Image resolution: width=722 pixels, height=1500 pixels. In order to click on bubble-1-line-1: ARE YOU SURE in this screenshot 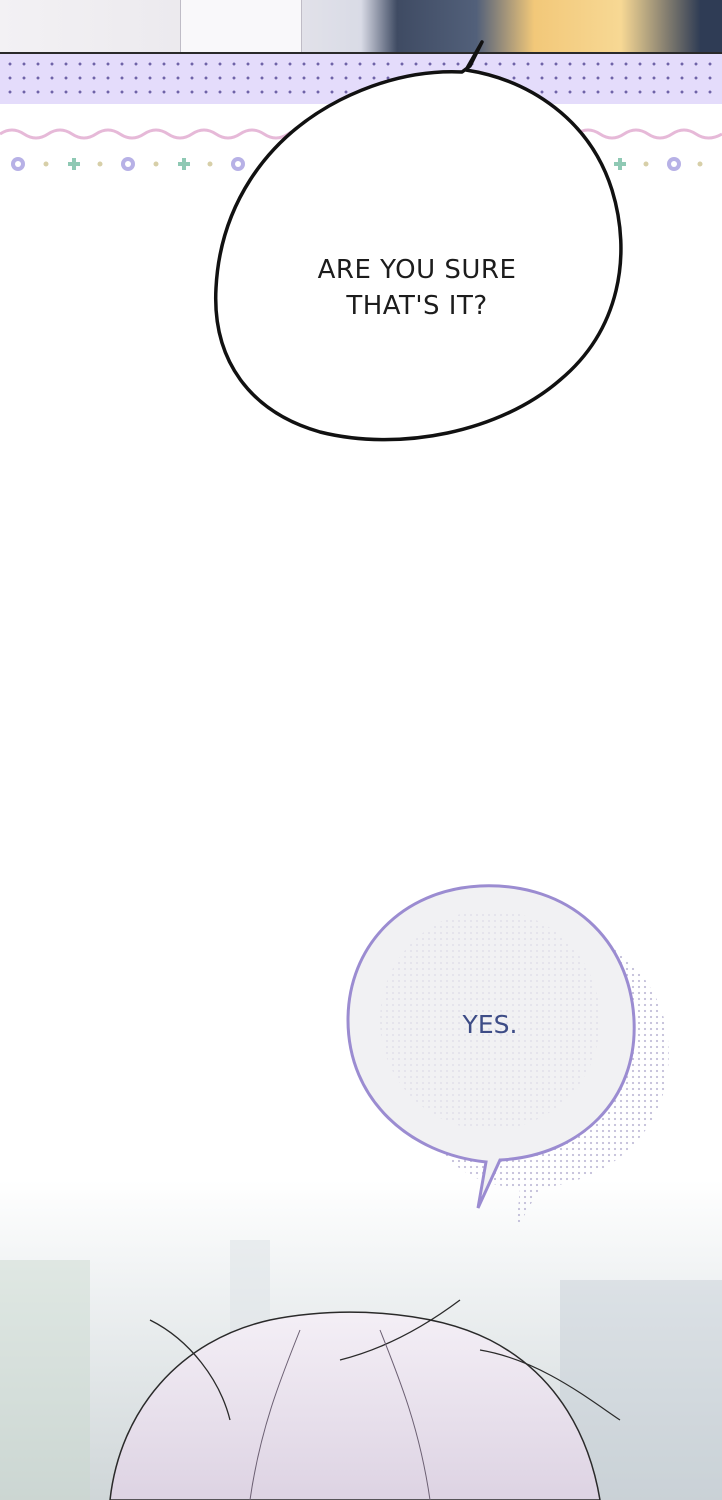, I will do `click(417, 270)`.